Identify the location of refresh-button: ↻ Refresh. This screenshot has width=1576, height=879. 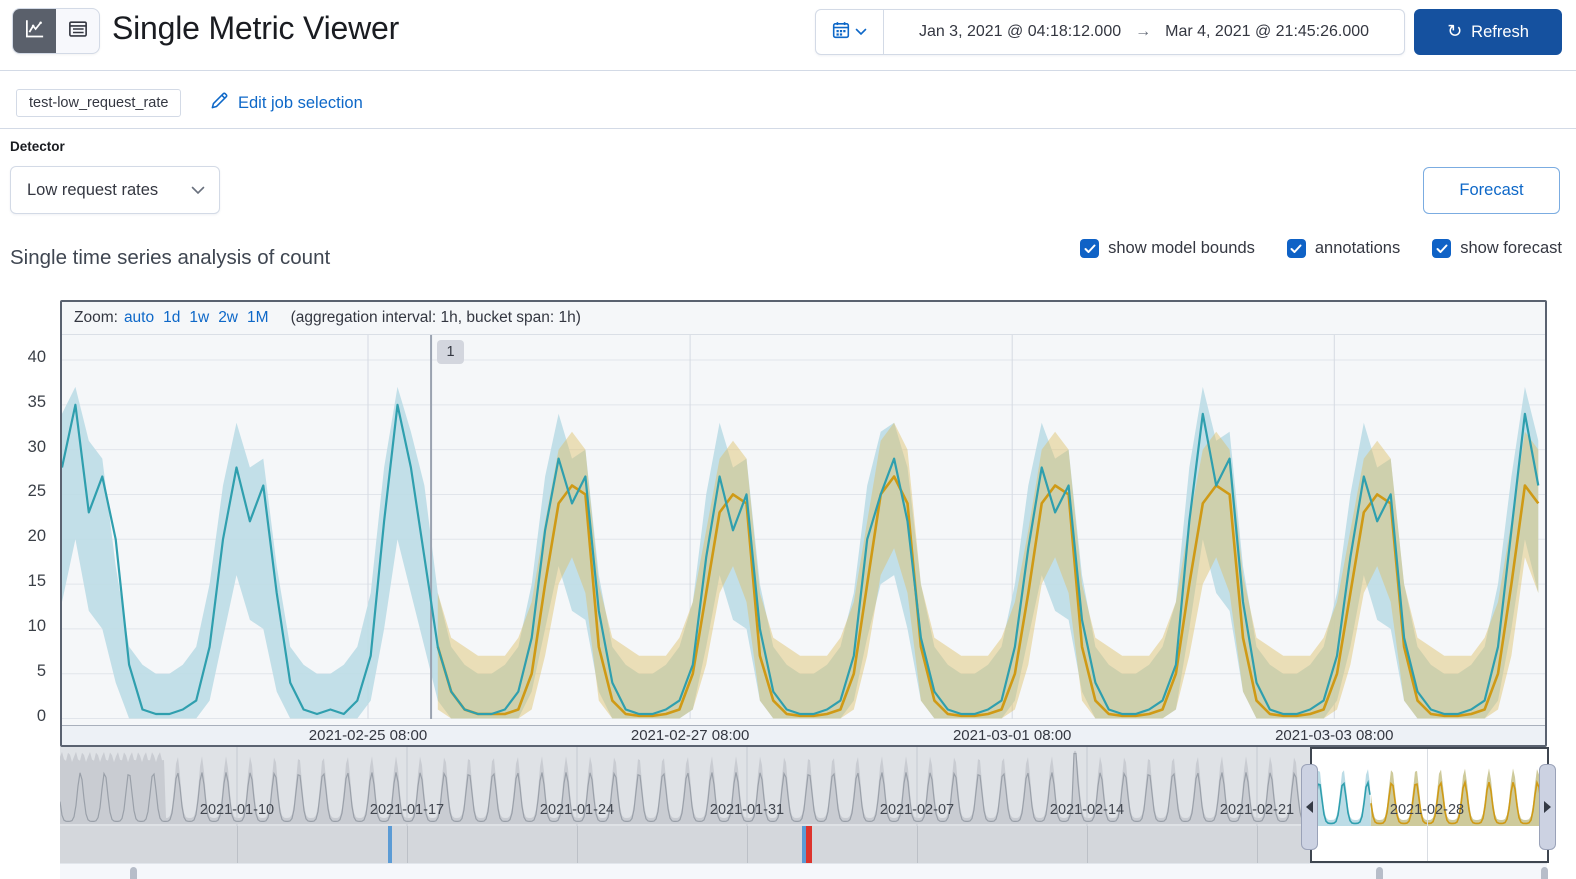
(1488, 32).